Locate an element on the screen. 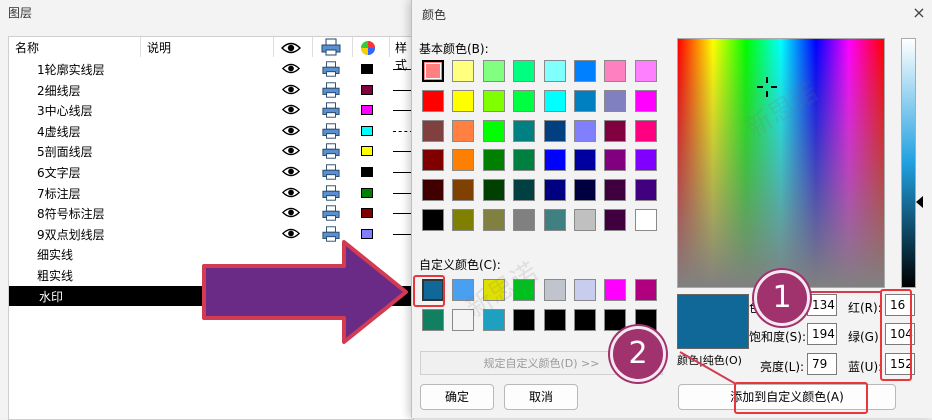  layer-row: 5剖面线层 is located at coordinates (211, 151).